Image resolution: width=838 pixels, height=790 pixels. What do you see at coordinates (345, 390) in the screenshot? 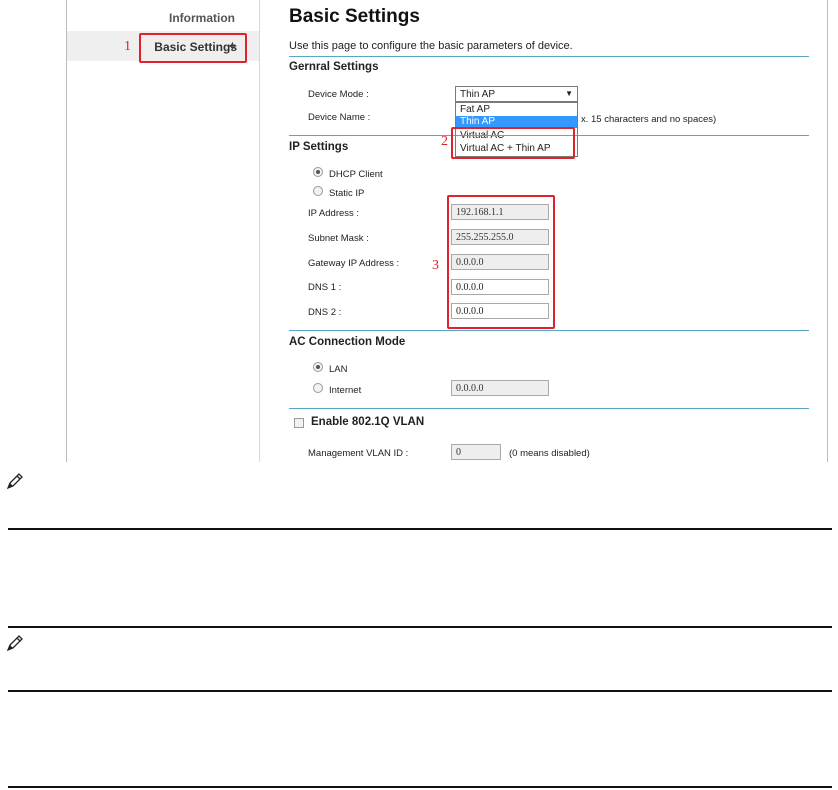
I see `internet-label: Internet` at bounding box center [345, 390].